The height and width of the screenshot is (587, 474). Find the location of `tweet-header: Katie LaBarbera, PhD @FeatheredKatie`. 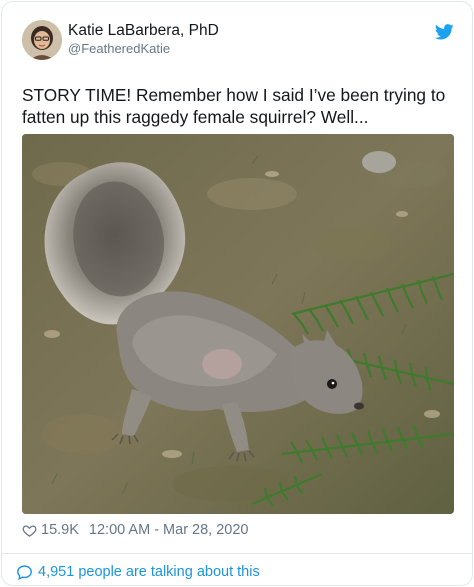

tweet-header: Katie LaBarbera, PhD @FeatheredKatie is located at coordinates (238, 41).